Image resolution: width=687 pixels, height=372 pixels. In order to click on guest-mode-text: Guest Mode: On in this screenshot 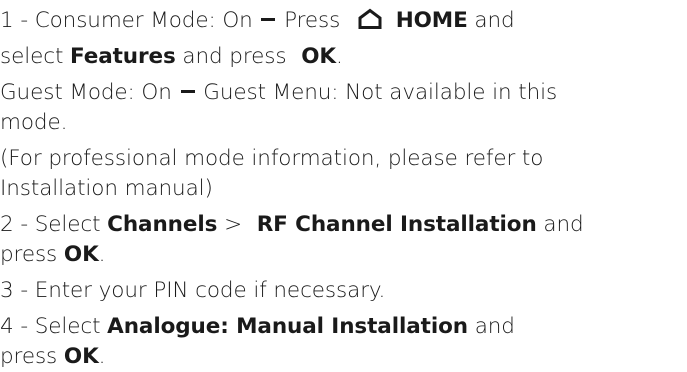, I will do `click(86, 92)`.